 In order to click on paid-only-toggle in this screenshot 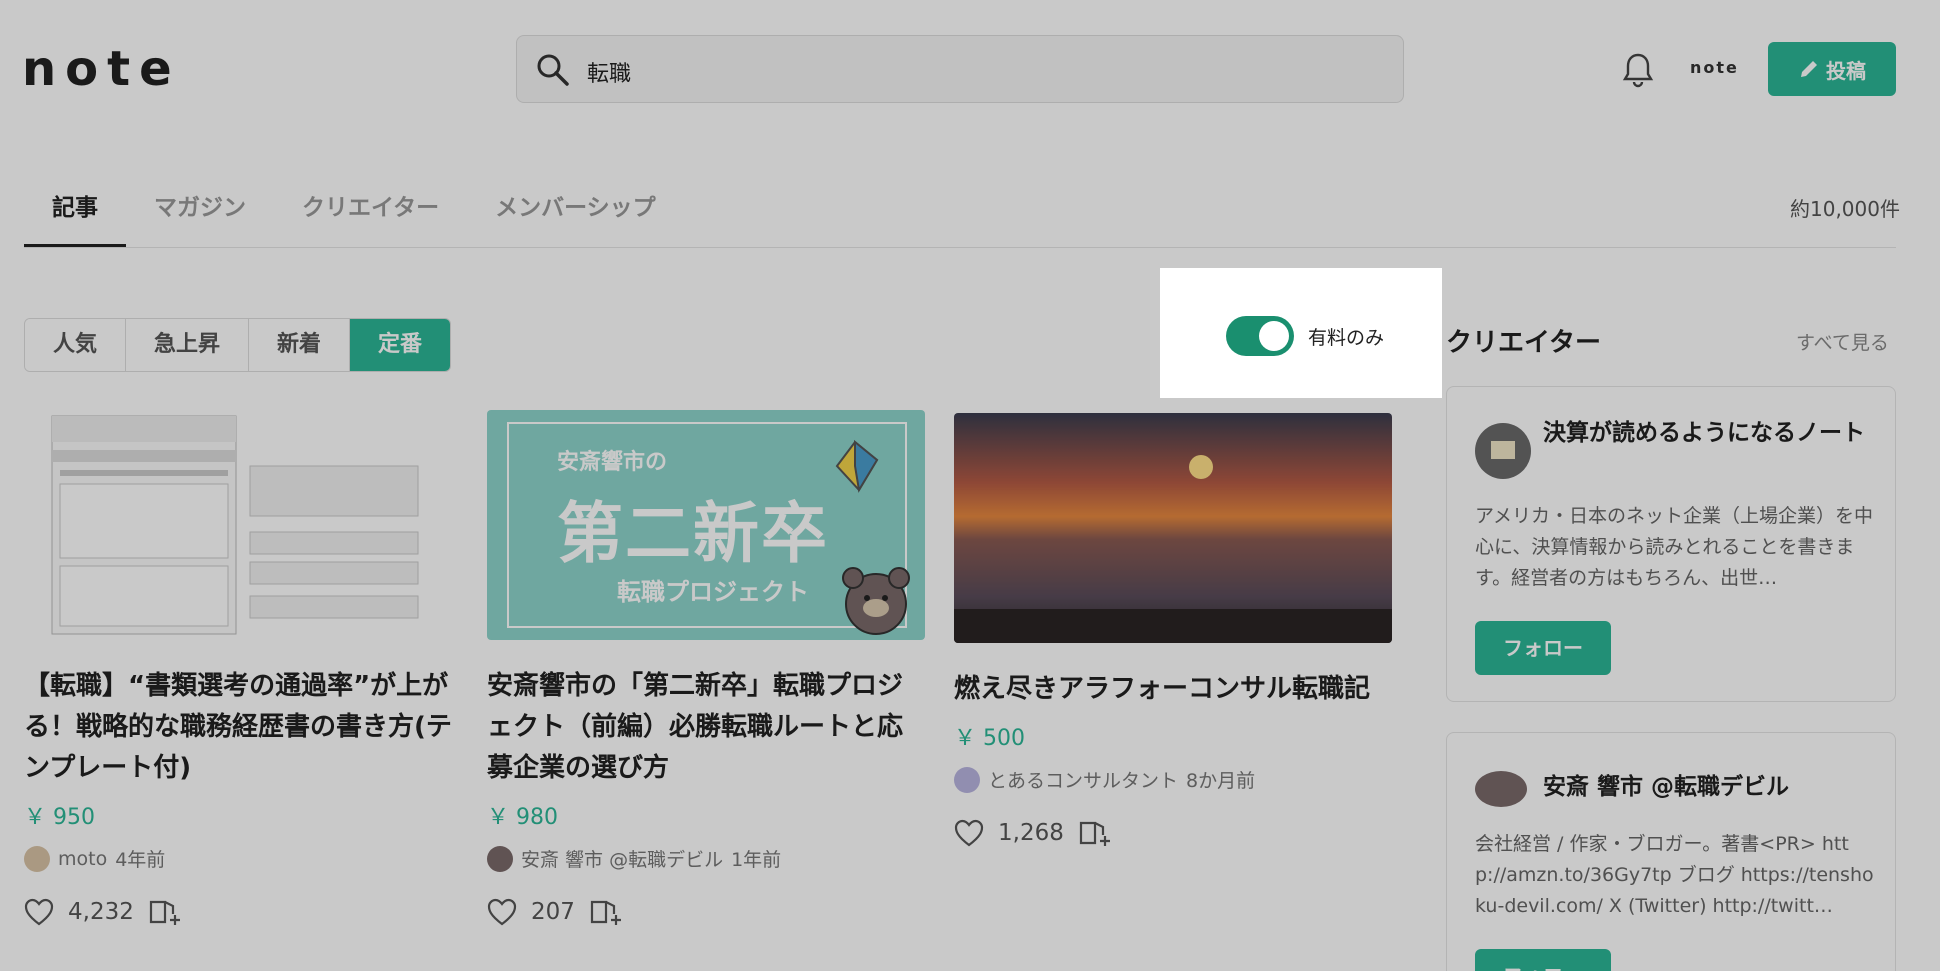, I will do `click(1260, 336)`.